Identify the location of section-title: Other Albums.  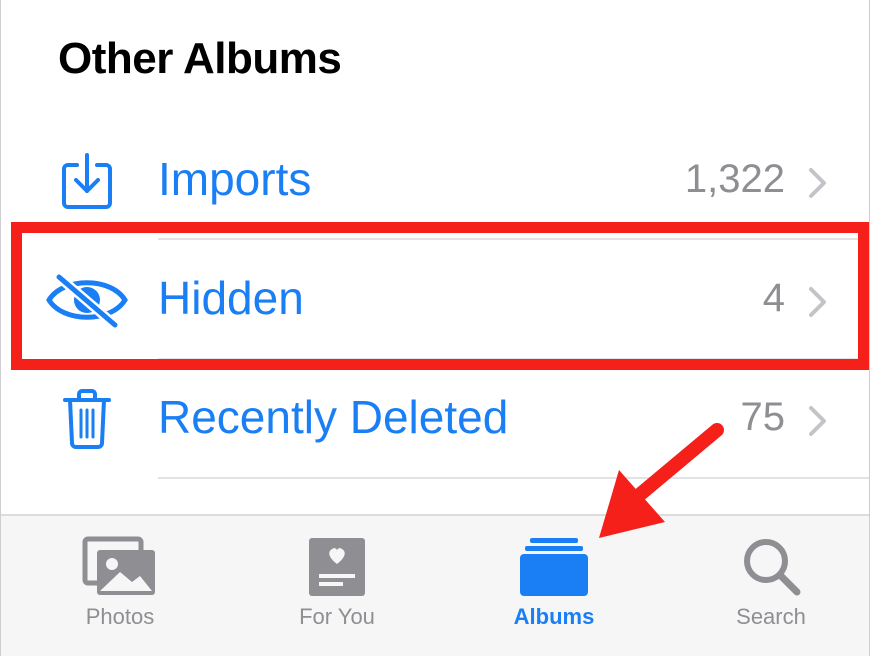
(200, 58).